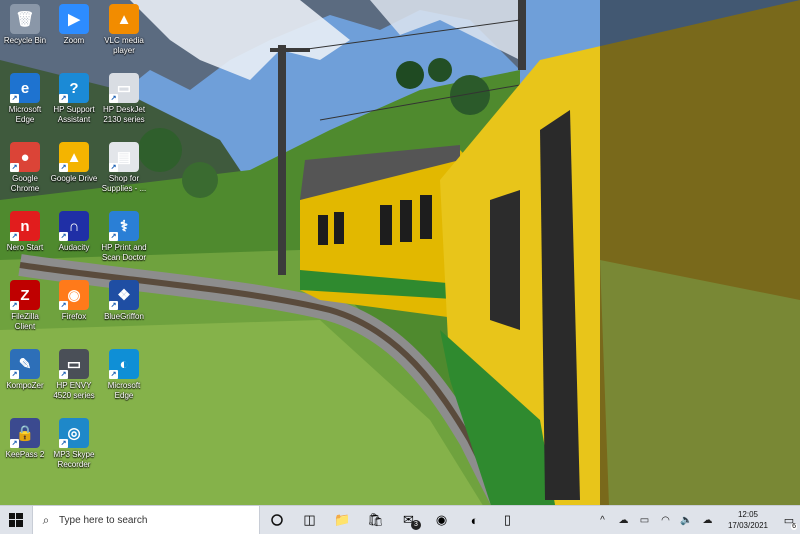  I want to click on desktop-icon-label: Google Chrome, so click(25, 183).